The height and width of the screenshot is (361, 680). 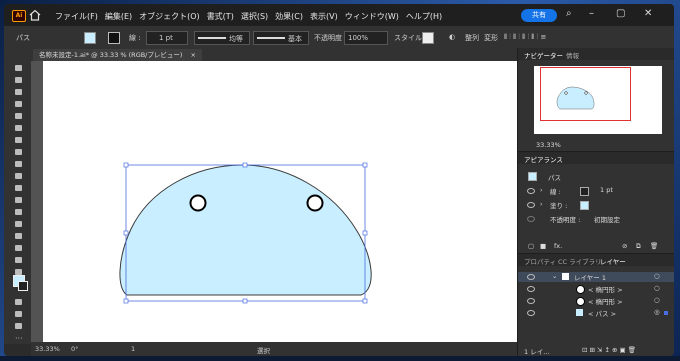 I want to click on align-options-icon: ⫴ ⫶ ⫴ ⫶ ⫴ ⫶ ⫴ ⫶ ≡, so click(x=525, y=37).